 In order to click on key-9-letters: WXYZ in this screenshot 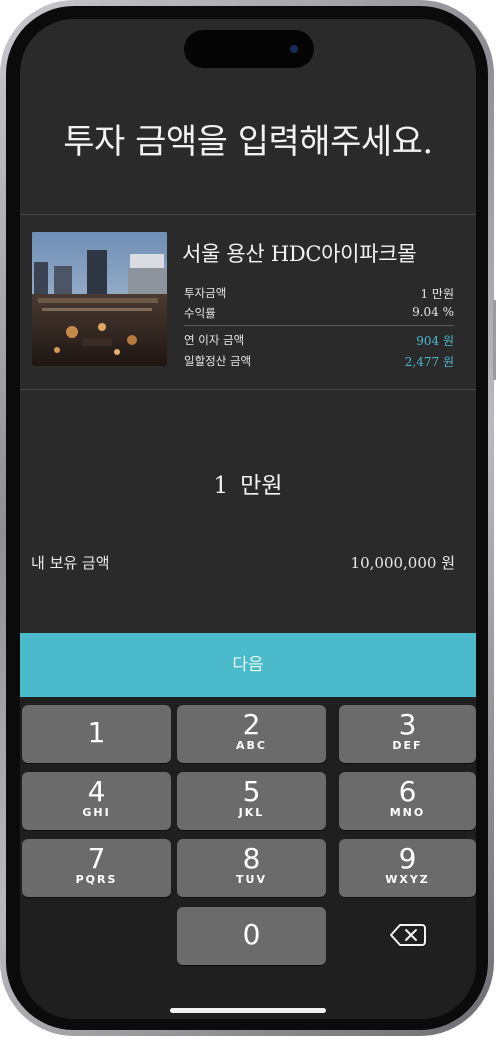, I will do `click(407, 879)`.